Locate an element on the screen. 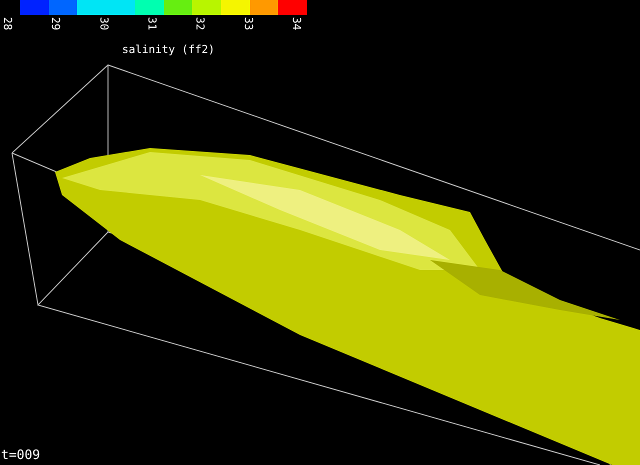 This screenshot has height=465, width=640. tick-label: 32 is located at coordinates (200, 24).